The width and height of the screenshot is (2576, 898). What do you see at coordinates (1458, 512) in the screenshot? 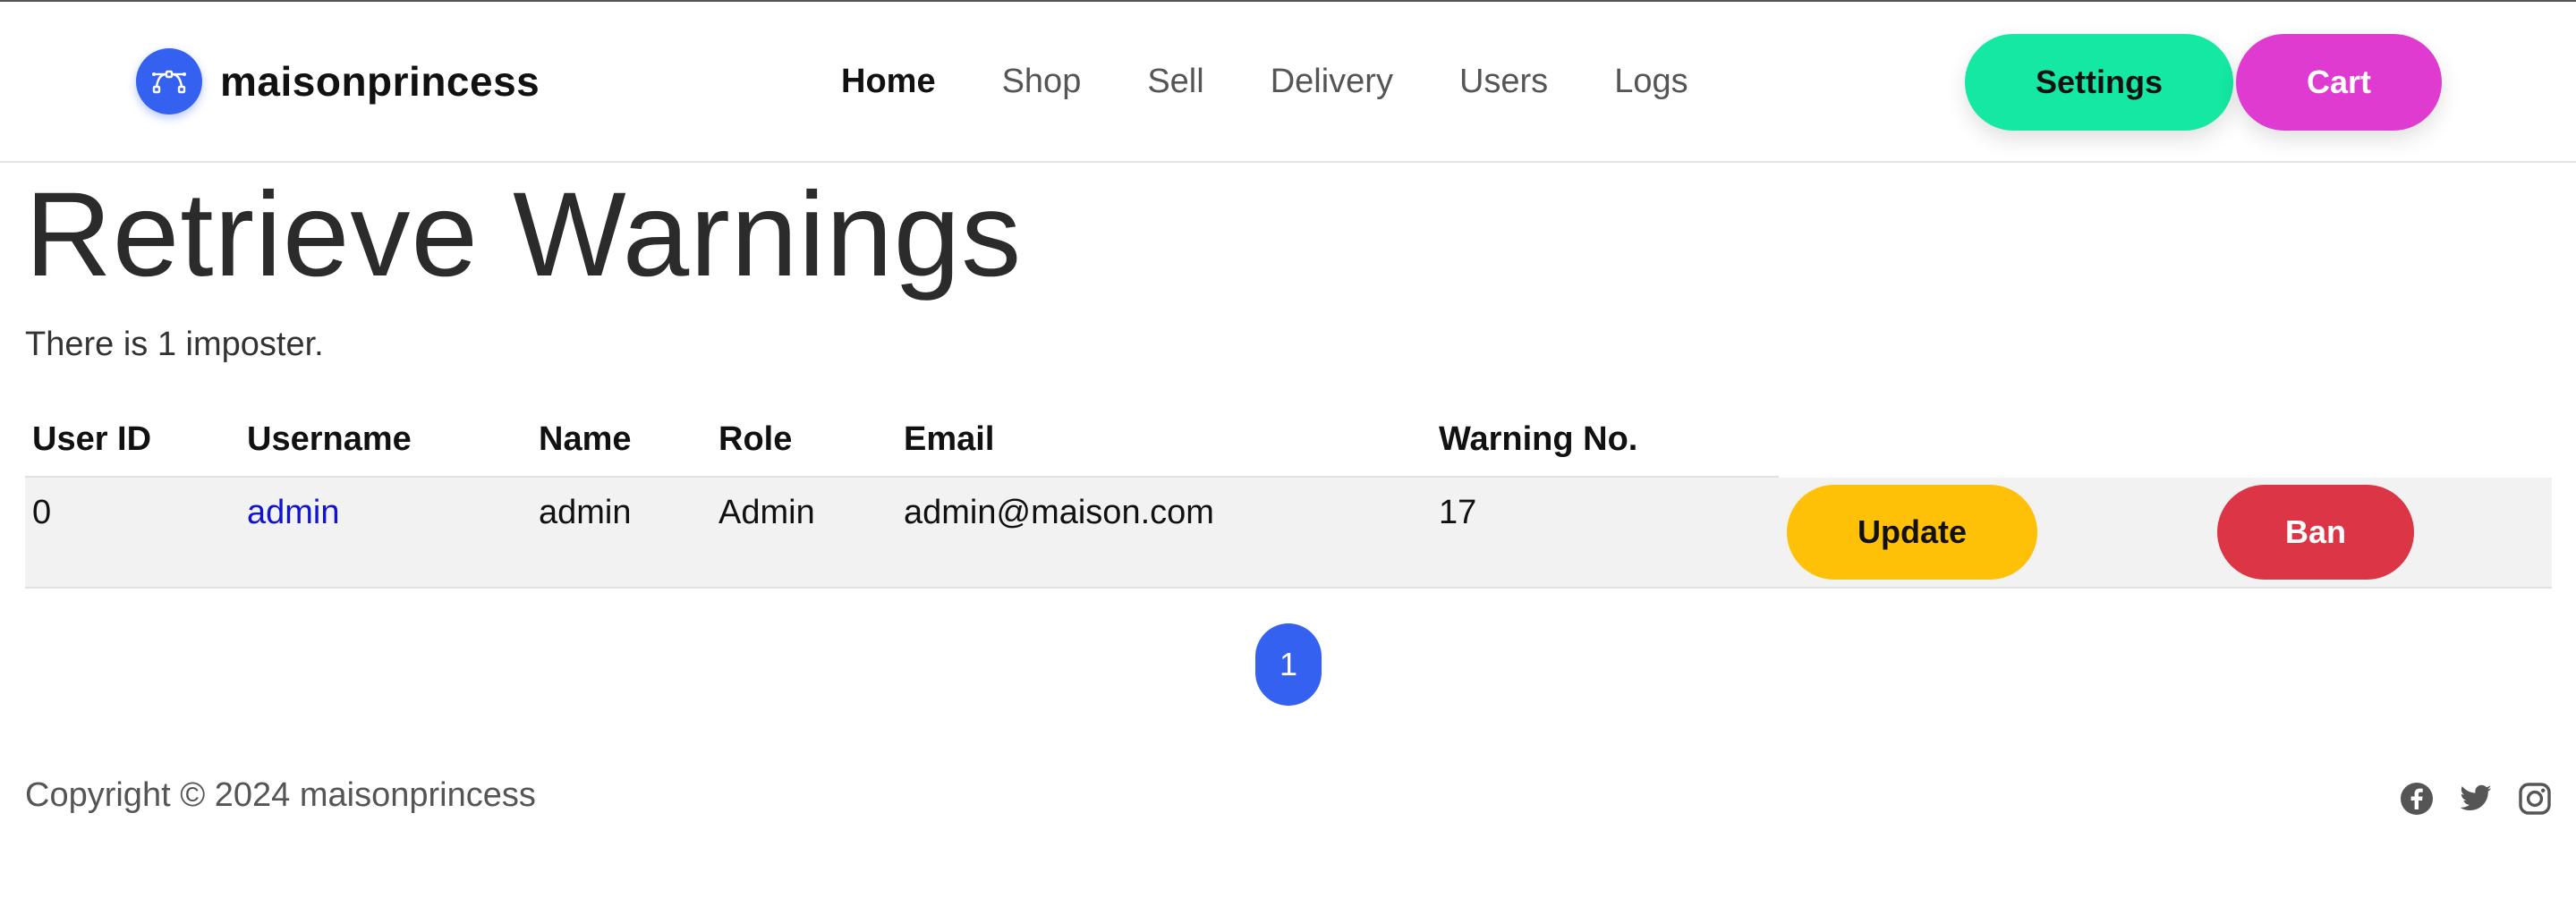
I see `cell-warning-no: 17` at bounding box center [1458, 512].